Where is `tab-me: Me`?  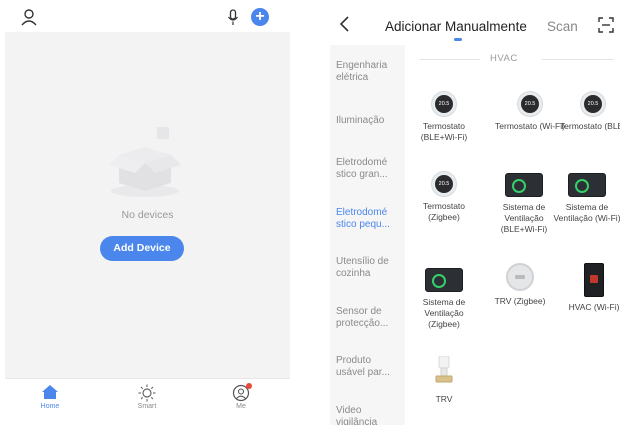 tab-me: Me is located at coordinates (241, 395).